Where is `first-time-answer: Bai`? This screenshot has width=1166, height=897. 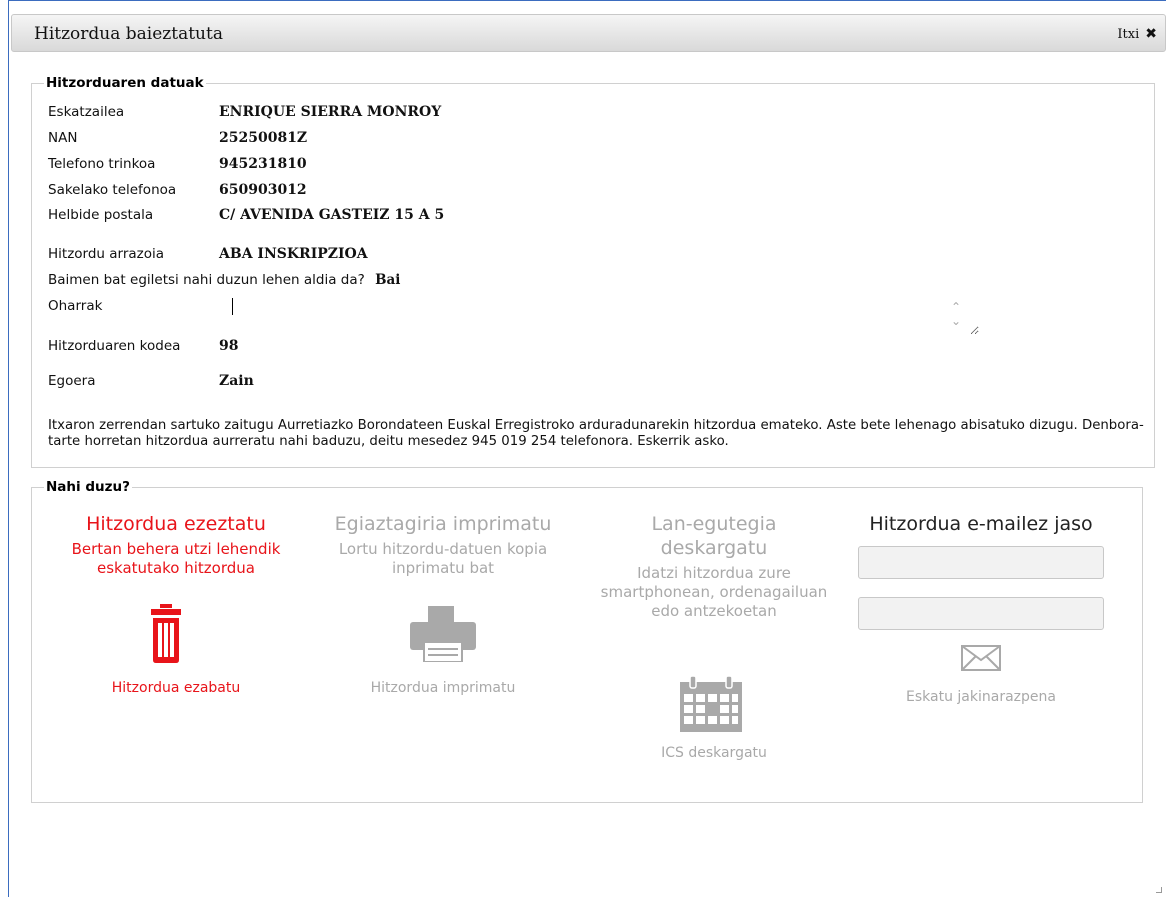
first-time-answer: Bai is located at coordinates (388, 280).